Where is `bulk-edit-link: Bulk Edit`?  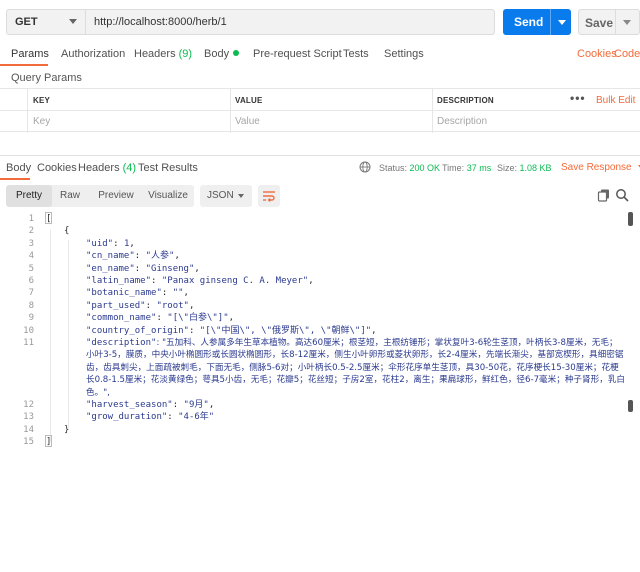 bulk-edit-link: Bulk Edit is located at coordinates (615, 100).